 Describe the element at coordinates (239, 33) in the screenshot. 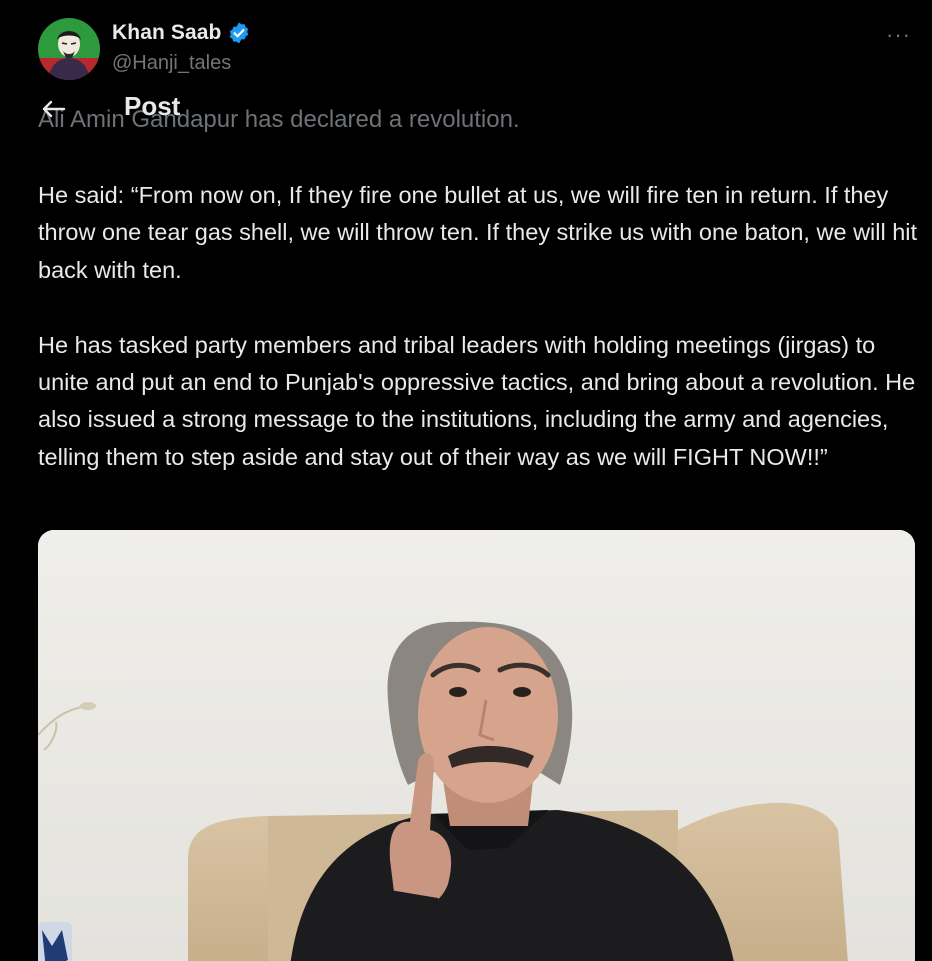

I see `verified-badge-icon` at that location.